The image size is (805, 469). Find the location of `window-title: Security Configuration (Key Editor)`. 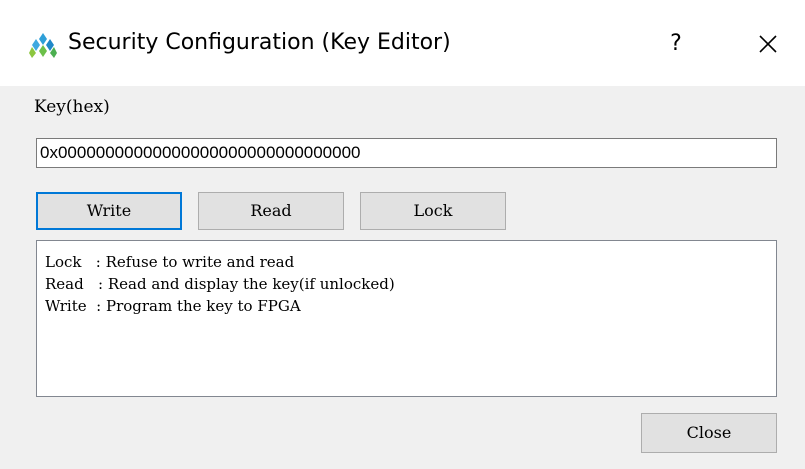

window-title: Security Configuration (Key Editor) is located at coordinates (259, 42).